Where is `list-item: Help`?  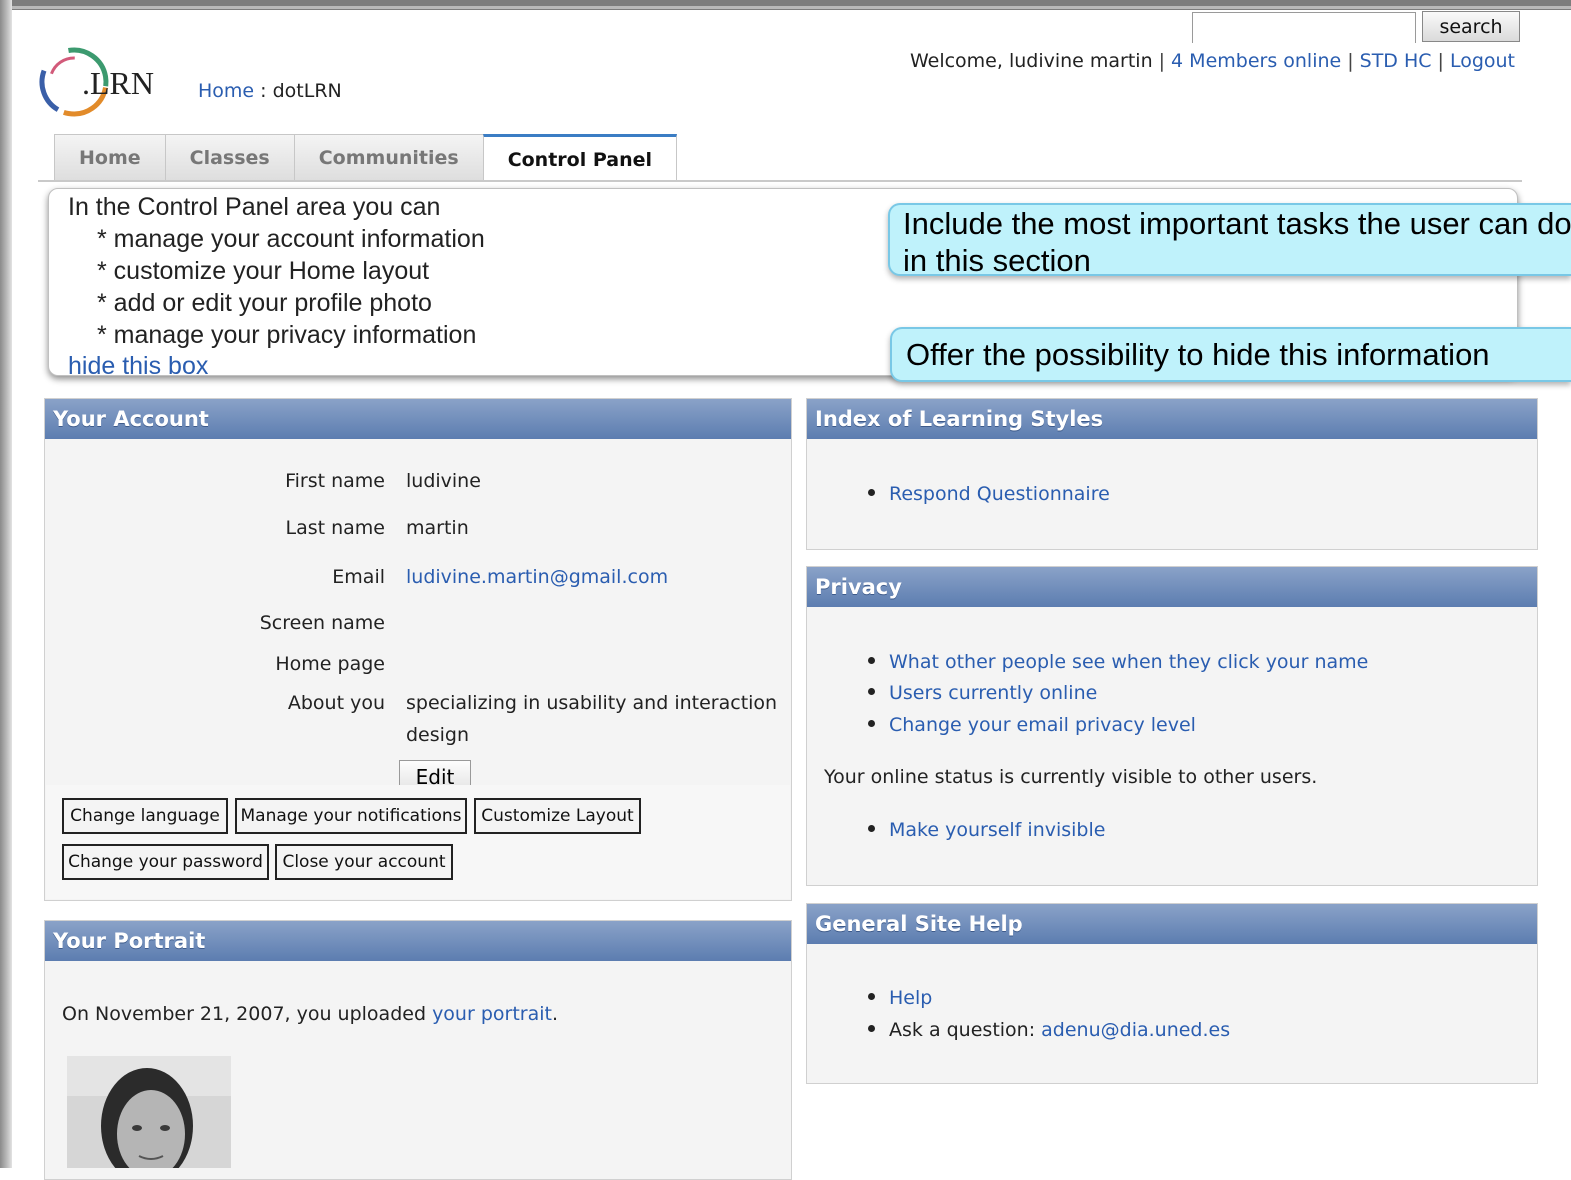
list-item: Help is located at coordinates (900, 998).